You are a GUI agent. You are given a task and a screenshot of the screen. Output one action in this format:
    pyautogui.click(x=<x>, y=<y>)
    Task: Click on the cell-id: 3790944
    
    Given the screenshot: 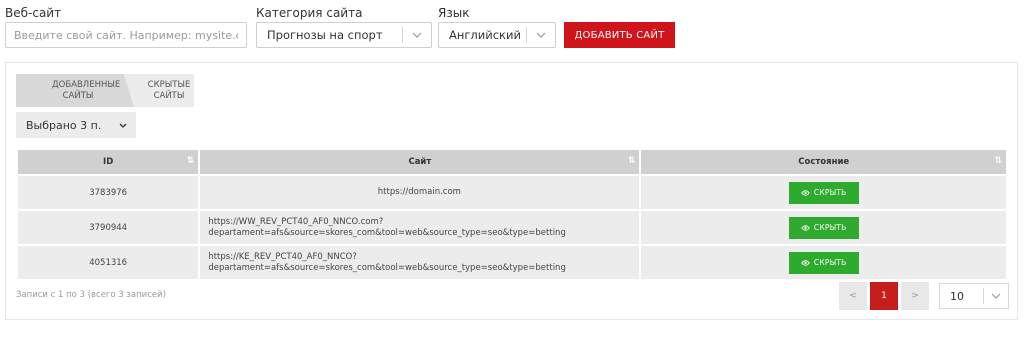 What is the action you would take?
    pyautogui.click(x=108, y=227)
    